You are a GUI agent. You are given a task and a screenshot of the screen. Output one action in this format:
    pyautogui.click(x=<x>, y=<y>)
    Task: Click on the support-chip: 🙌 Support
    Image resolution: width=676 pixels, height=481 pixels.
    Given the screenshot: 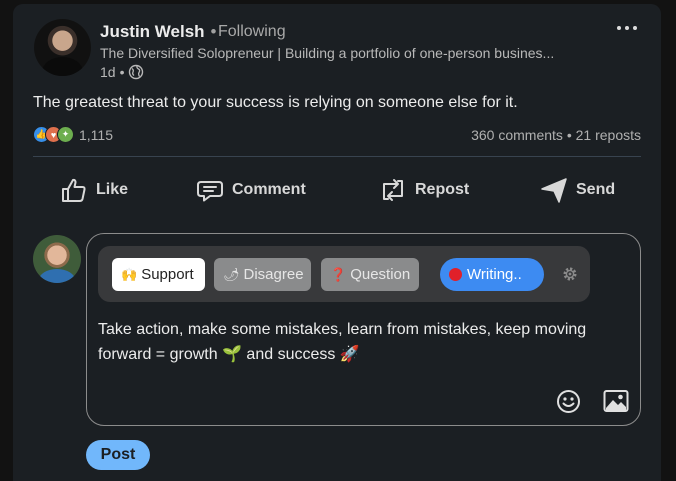 What is the action you would take?
    pyautogui.click(x=158, y=274)
    